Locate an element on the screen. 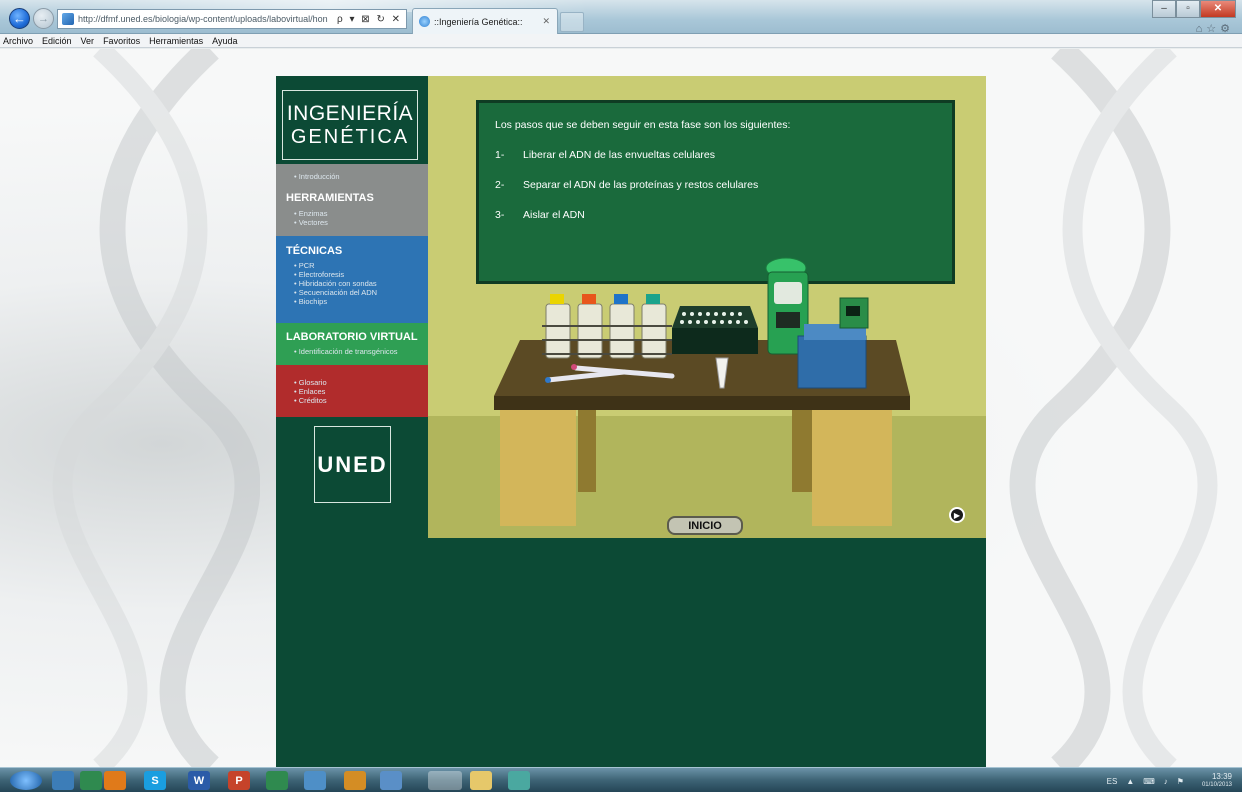 The height and width of the screenshot is (792, 1242). clock: 13:39 01/10/2013 is located at coordinates (1212, 781).